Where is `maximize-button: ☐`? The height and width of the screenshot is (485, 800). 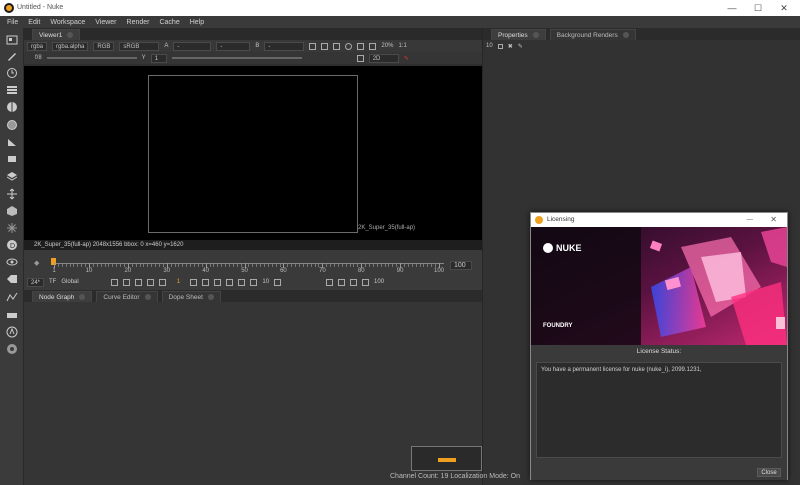
maximize-button: ☐ is located at coordinates (758, 8).